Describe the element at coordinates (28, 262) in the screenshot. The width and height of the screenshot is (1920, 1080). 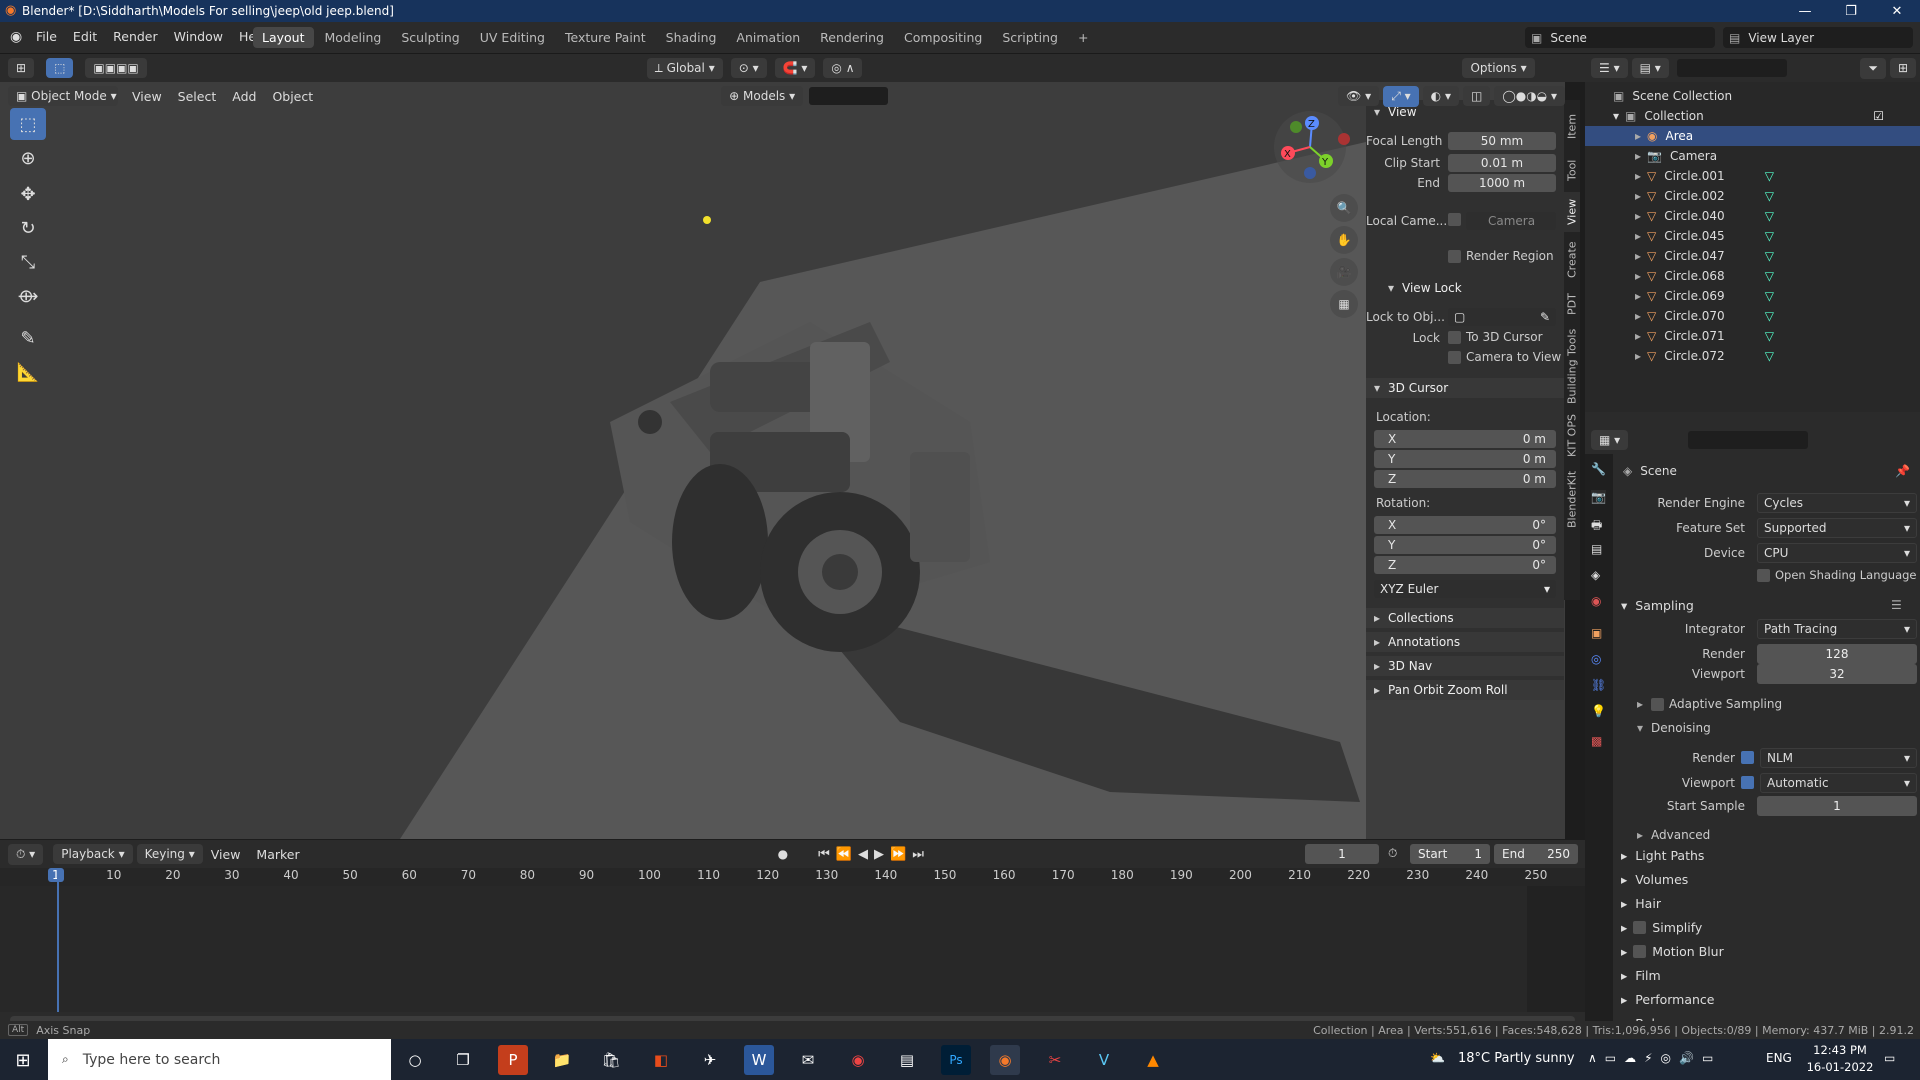
I see `scale-tool-icon: ⤡` at that location.